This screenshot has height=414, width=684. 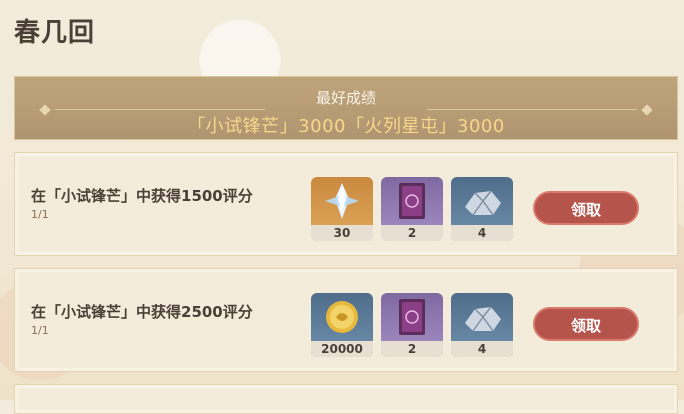 What do you see at coordinates (342, 233) in the screenshot?
I see `reward-count: 30` at bounding box center [342, 233].